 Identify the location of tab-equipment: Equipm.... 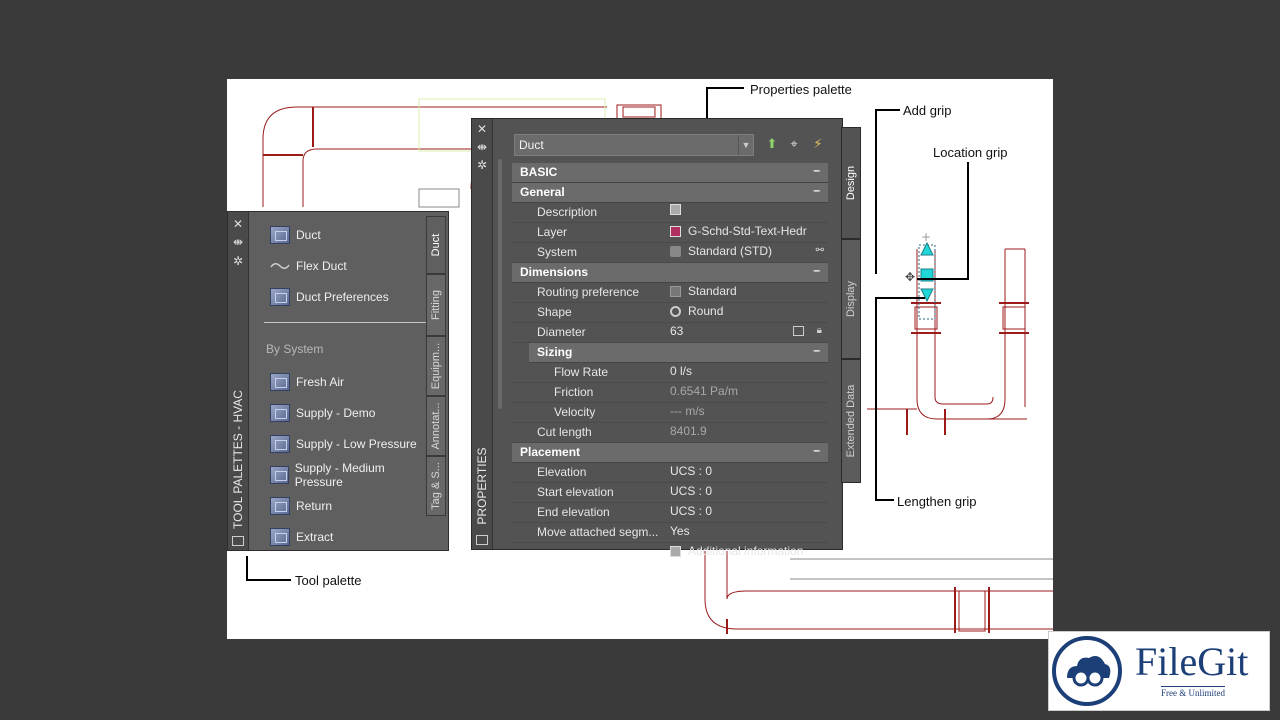
(436, 366).